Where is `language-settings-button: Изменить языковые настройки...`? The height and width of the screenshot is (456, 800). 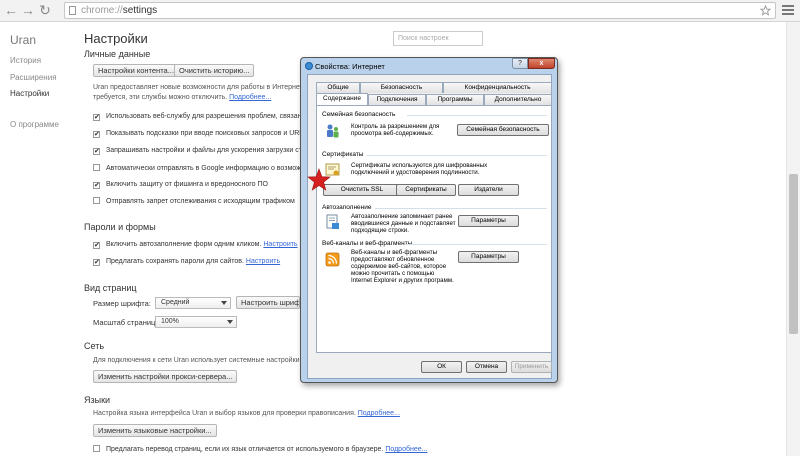
language-settings-button: Изменить языковые настройки... is located at coordinates (155, 430).